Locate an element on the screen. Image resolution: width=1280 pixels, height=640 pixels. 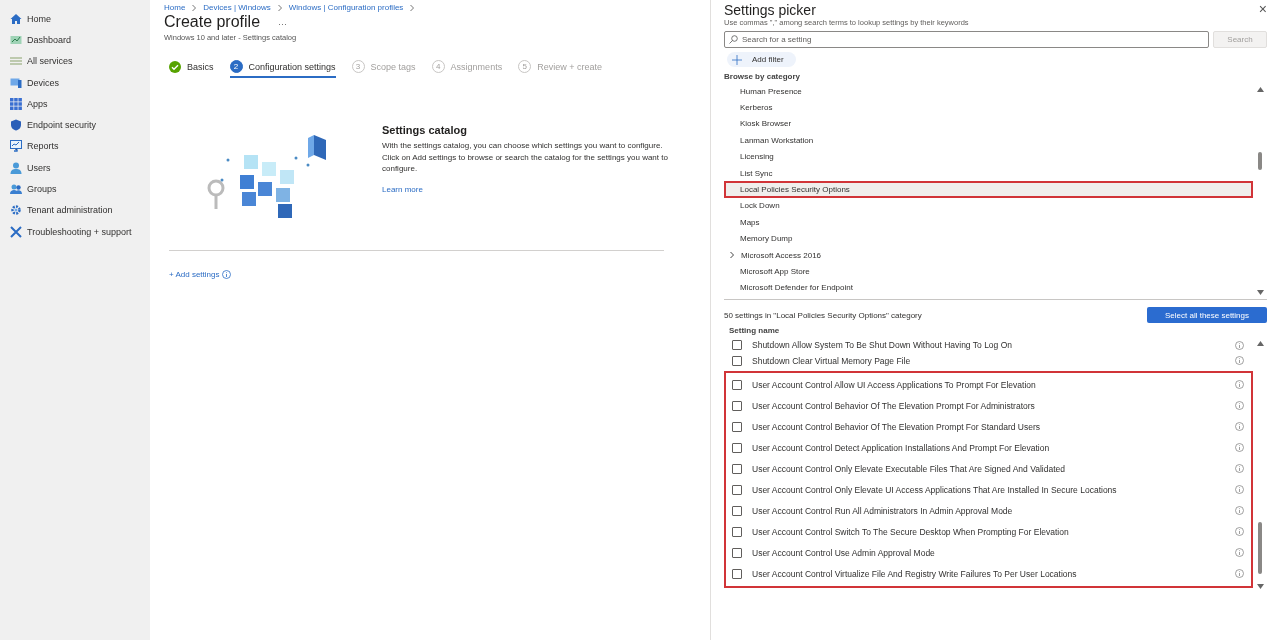
sidebar-item: Endpoint security is located at coordinates (80, 125).